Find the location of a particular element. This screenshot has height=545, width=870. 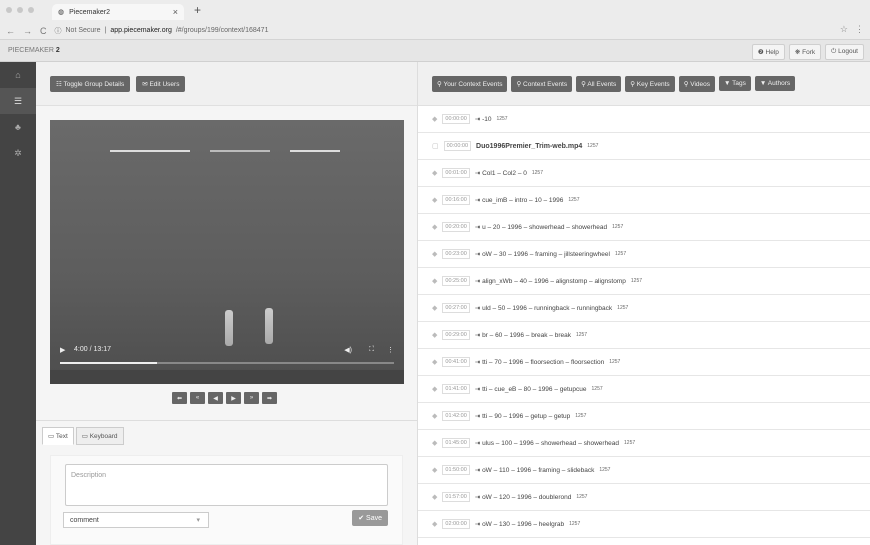

sidebar-item-home: ⌂ is located at coordinates (18, 75).